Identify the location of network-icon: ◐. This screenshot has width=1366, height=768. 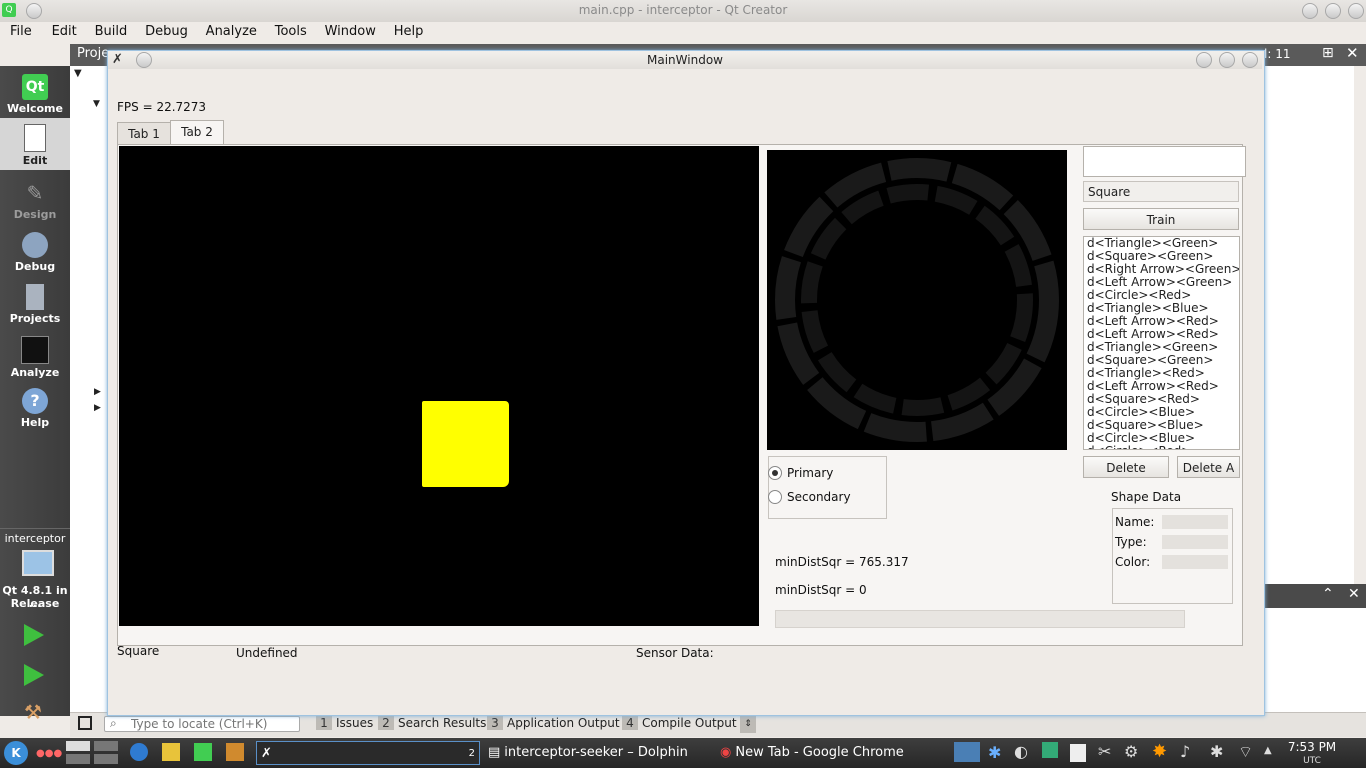
(1021, 751).